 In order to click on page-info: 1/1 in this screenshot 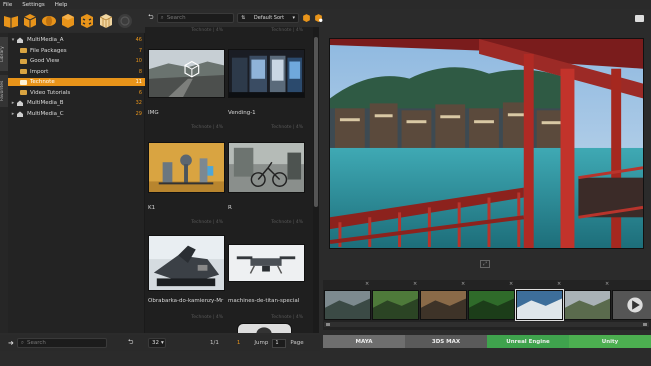, I will do `click(214, 343)`.